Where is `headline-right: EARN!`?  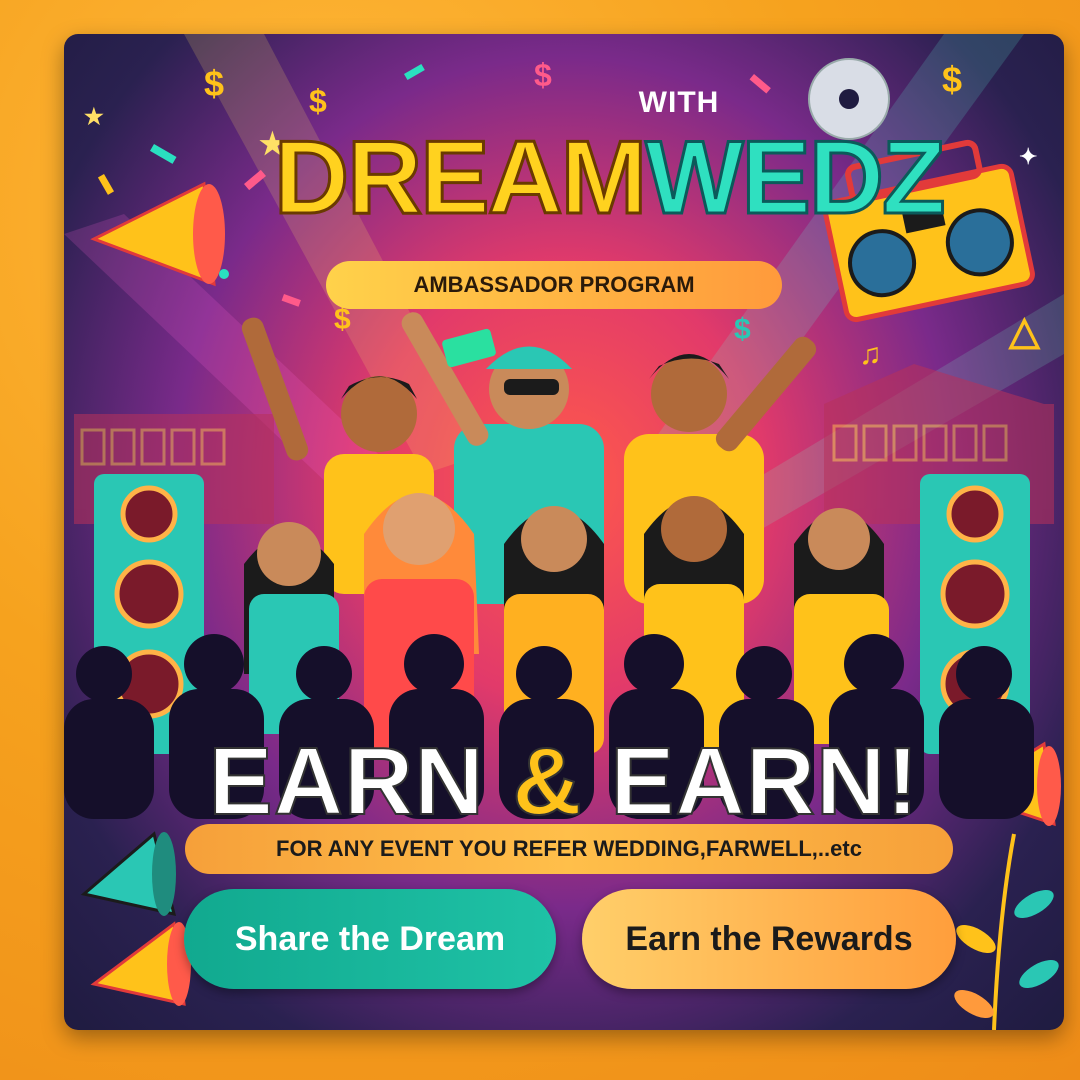
headline-right: EARN! is located at coordinates (764, 781).